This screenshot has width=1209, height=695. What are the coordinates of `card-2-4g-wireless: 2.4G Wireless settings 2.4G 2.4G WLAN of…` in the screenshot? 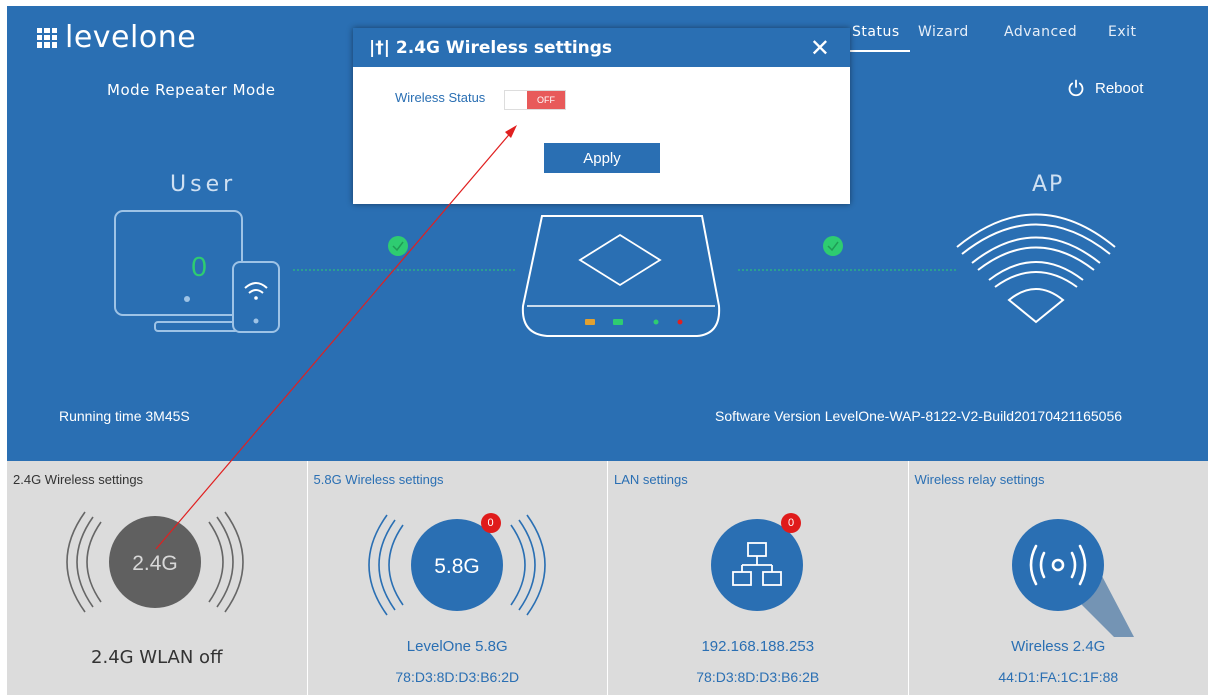 It's located at (157, 578).